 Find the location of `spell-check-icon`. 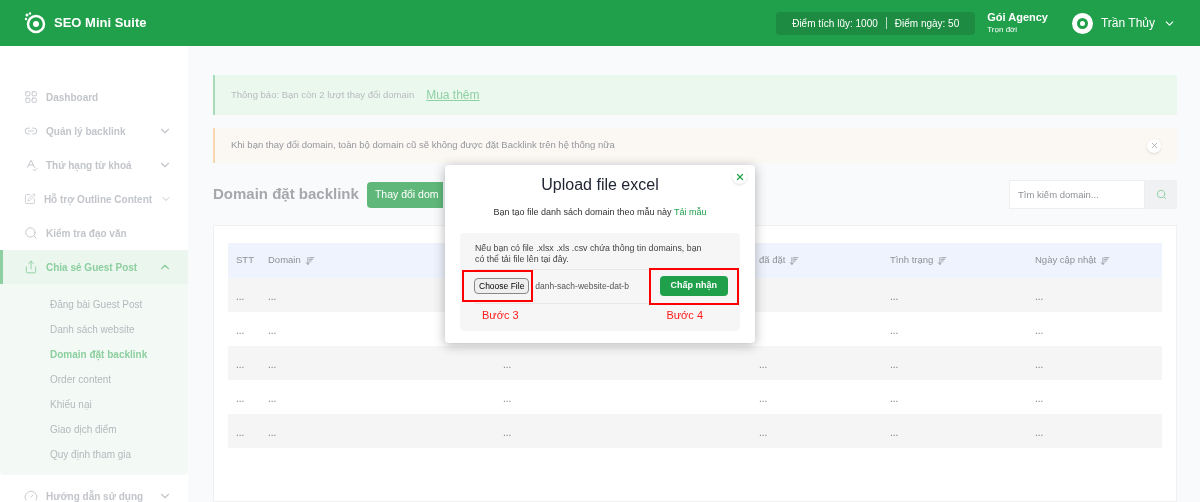

spell-check-icon is located at coordinates (31, 165).